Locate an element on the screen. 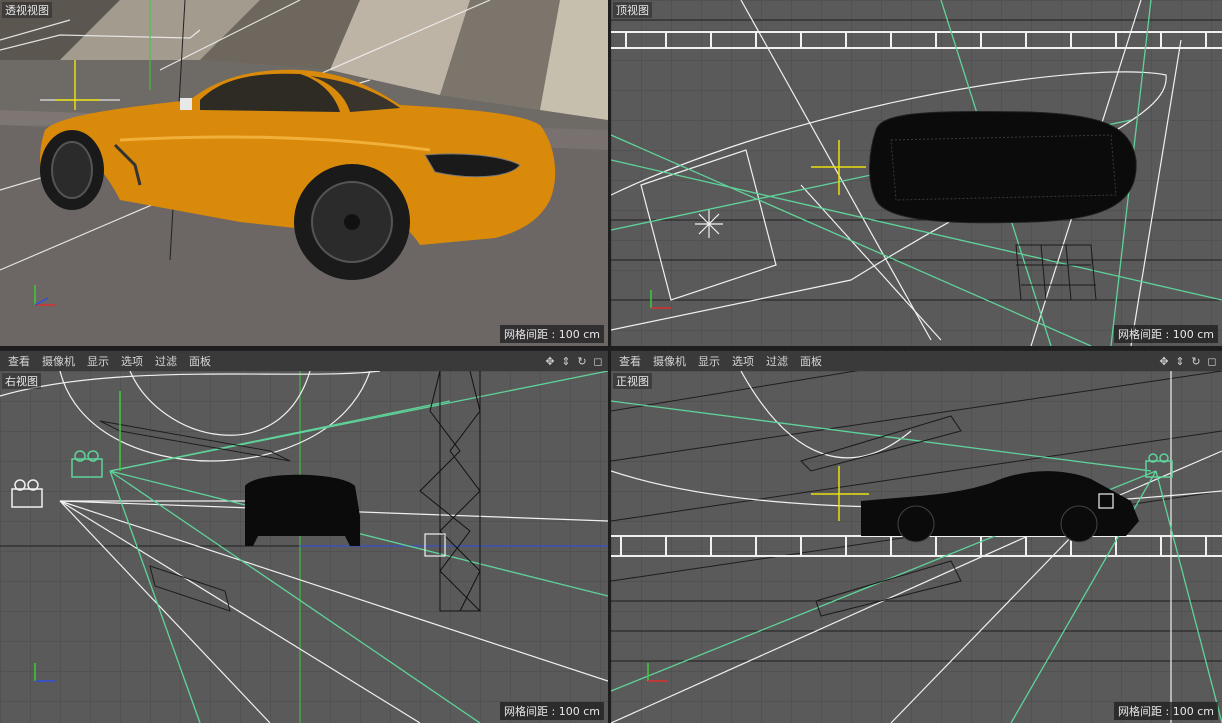 The height and width of the screenshot is (723, 1222). viewport-divider-horizontal is located at coordinates (611, 348).